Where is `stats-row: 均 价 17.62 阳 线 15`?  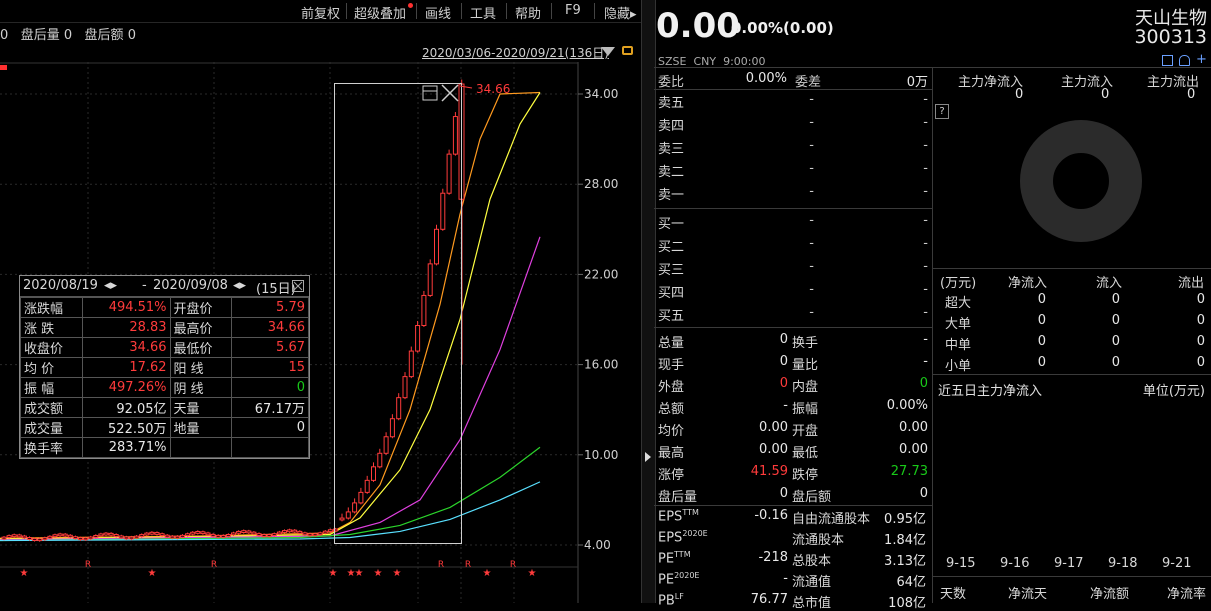
stats-row: 均 价 17.62 阳 线 15 is located at coordinates (164, 367).